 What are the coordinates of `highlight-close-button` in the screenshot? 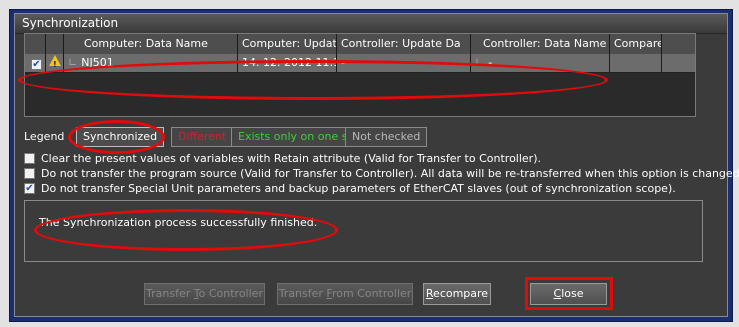 It's located at (569, 293).